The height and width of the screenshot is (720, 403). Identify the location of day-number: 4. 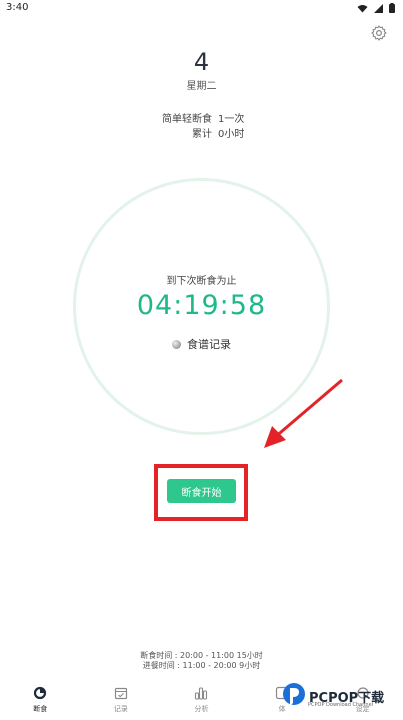
(201, 62).